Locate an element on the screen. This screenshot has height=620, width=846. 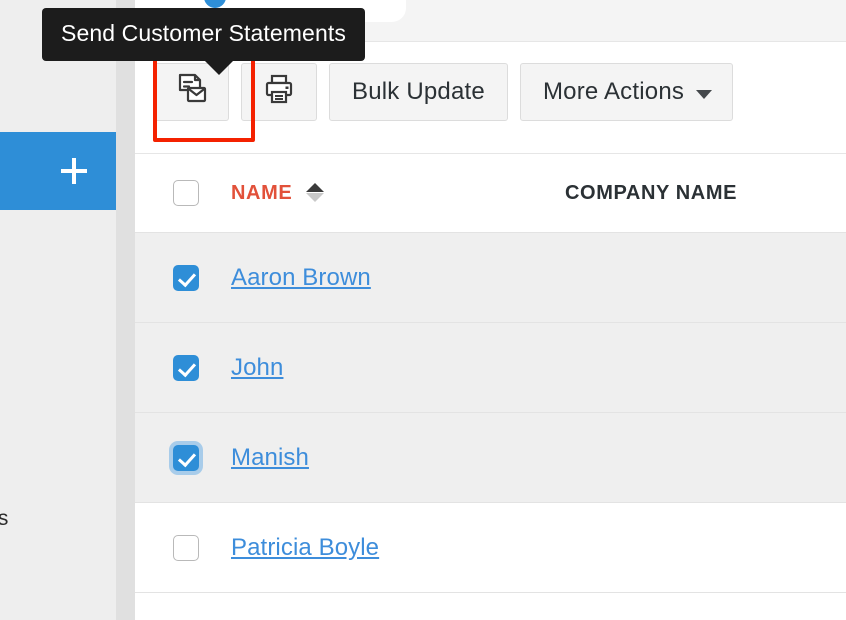
printer-icon is located at coordinates (279, 92).